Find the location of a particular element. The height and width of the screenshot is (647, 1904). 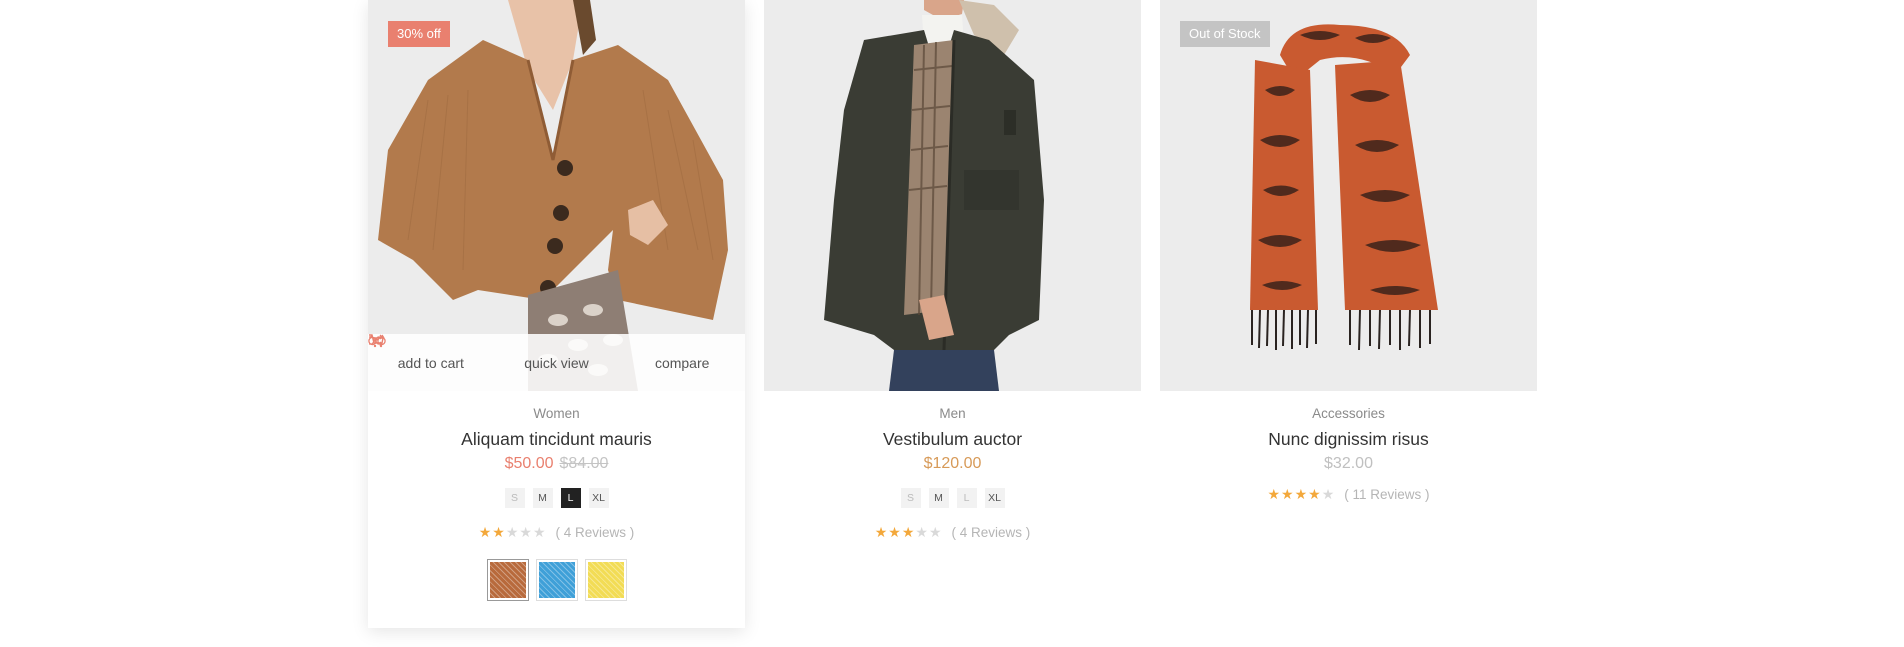

product-image-cardigan: 30% off add to cart quick view compare is located at coordinates (556, 195).